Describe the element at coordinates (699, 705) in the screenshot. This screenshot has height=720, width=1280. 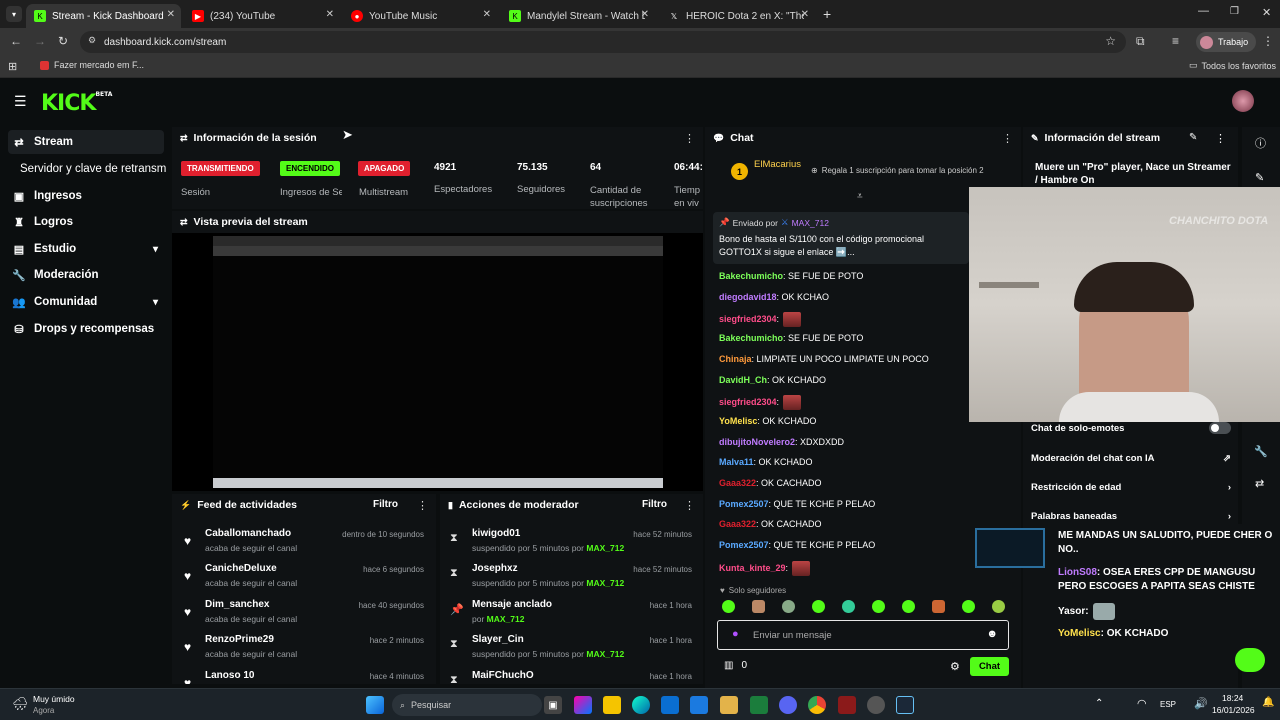
I see `outlook-icon` at that location.